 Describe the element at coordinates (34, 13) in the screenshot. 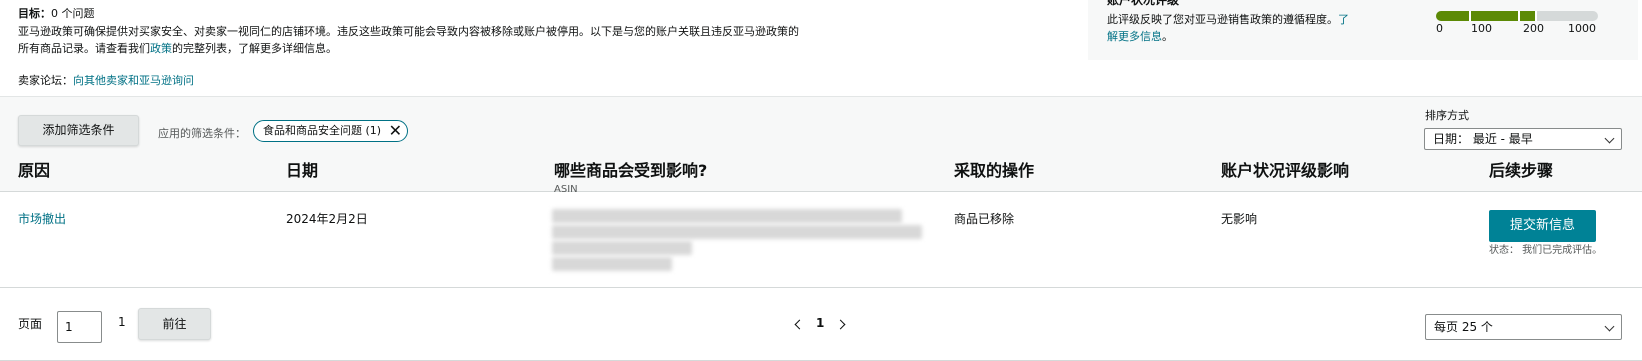

I see `goal-label: 目标：` at that location.